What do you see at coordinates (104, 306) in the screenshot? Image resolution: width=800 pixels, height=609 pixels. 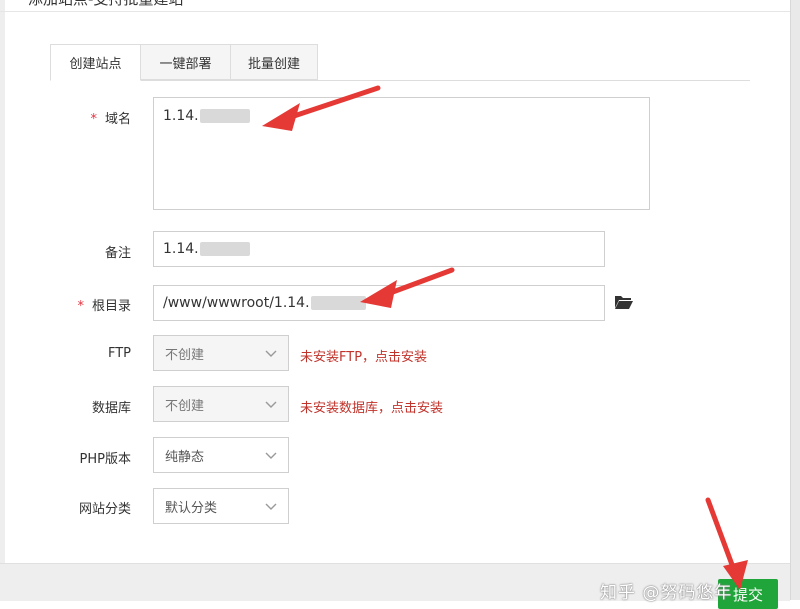 I see `root-dir-label: * 根目录` at bounding box center [104, 306].